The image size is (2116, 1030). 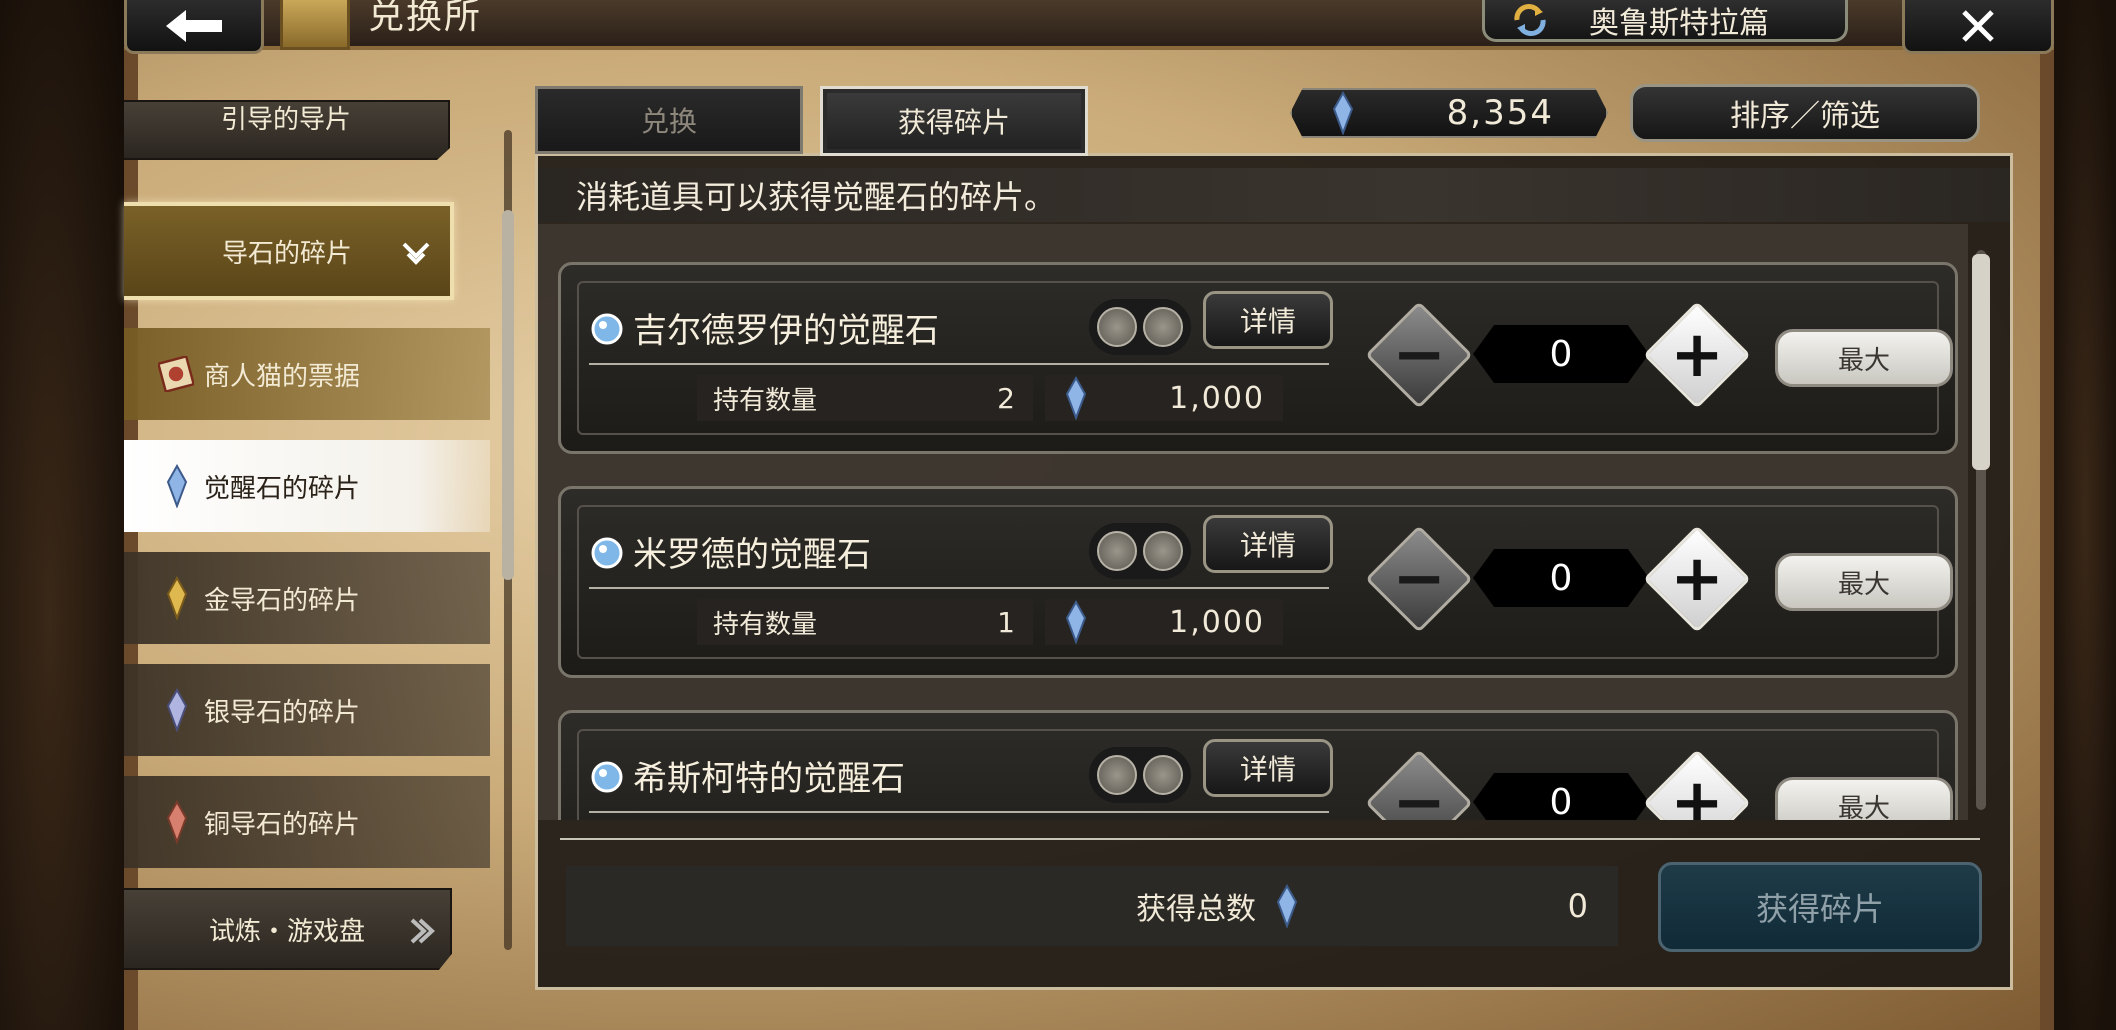 What do you see at coordinates (289, 251) in the screenshot?
I see `sidebar-category-guidestone: 导石的碎片` at bounding box center [289, 251].